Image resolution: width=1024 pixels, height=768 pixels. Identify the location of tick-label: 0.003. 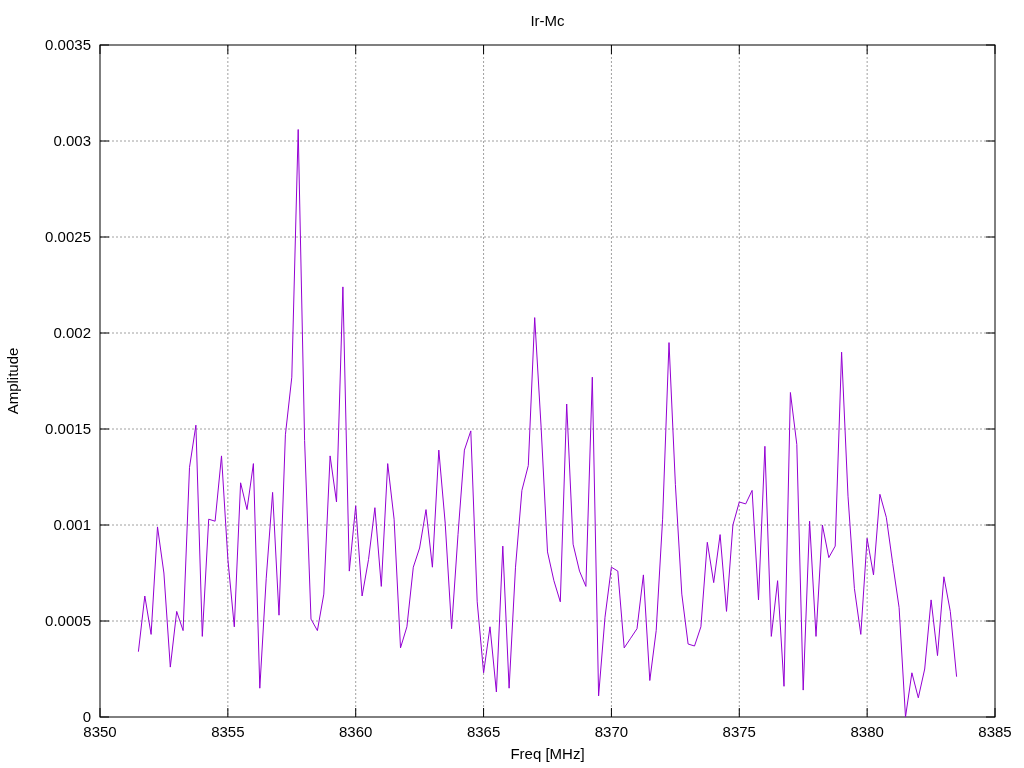
(72, 140).